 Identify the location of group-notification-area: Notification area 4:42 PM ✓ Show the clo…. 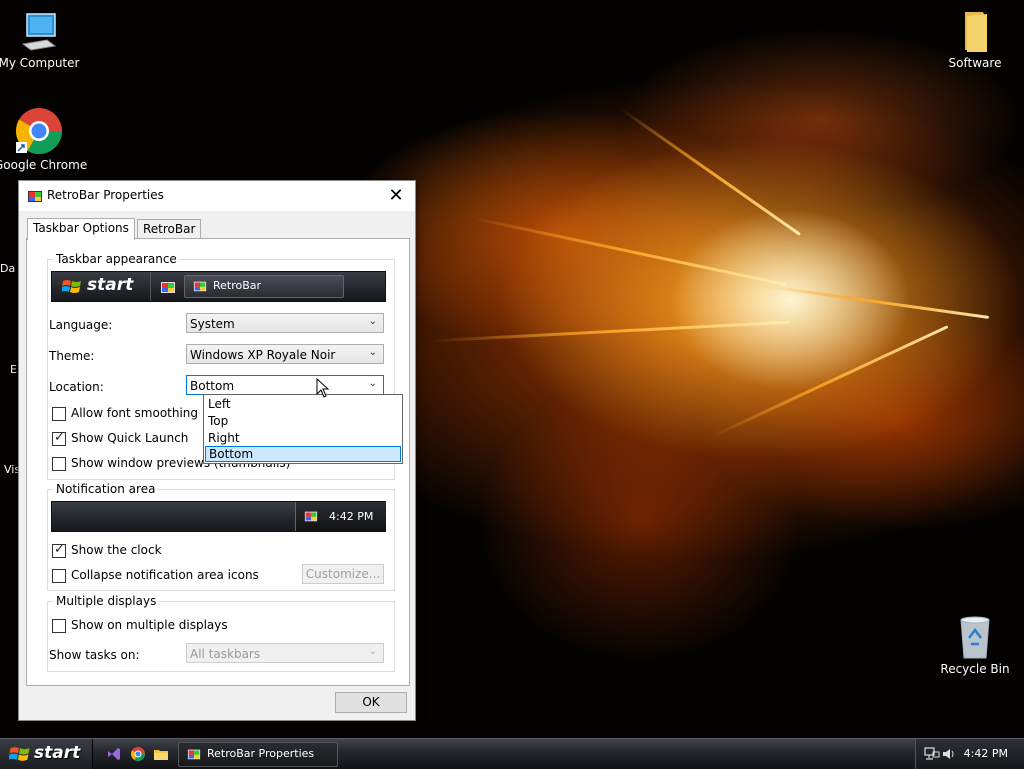
(221, 536).